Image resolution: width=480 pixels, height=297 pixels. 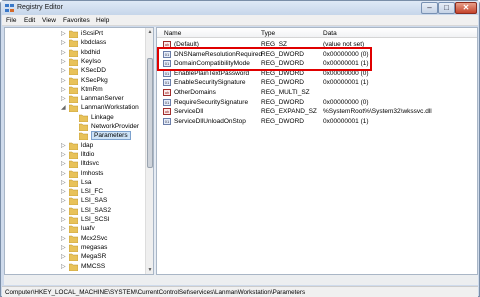 What do you see at coordinates (377, 112) in the screenshot?
I see `value-data: %SystemRoot%\System32\wkssvc.dll` at bounding box center [377, 112].